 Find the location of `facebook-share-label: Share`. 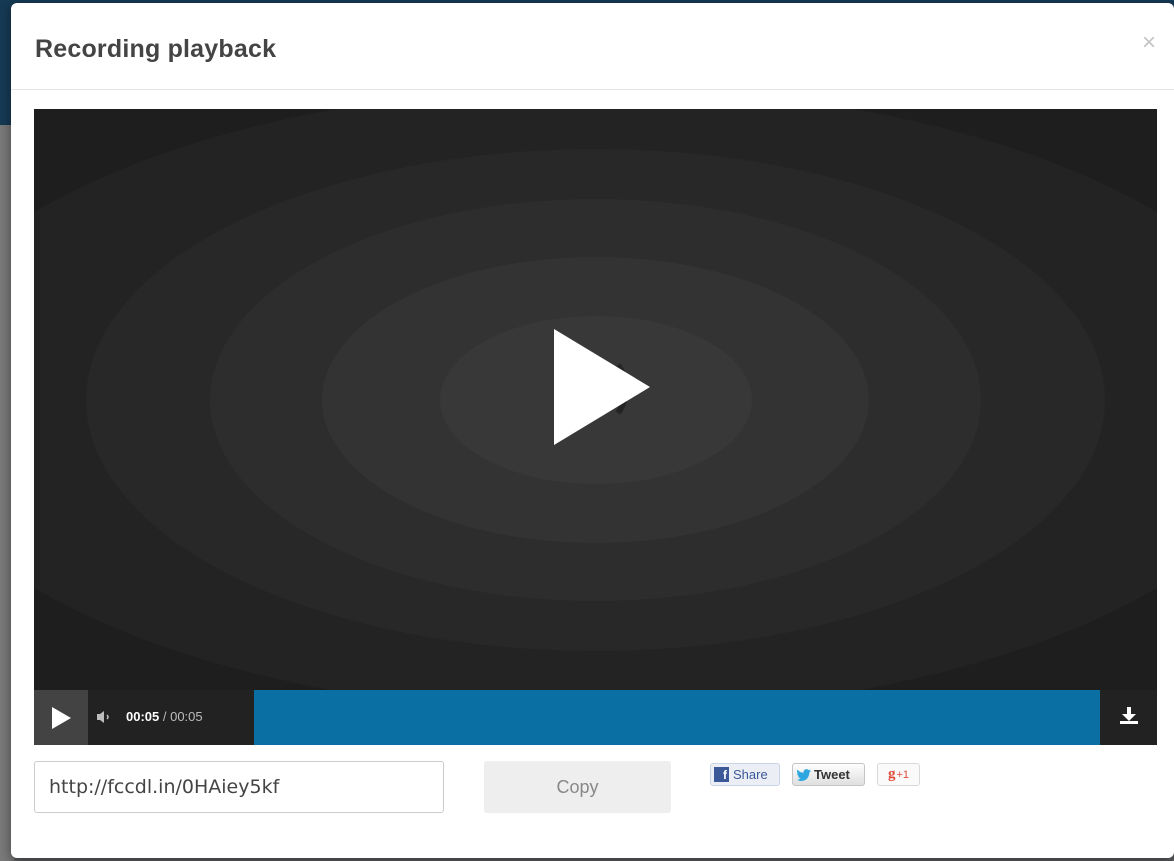

facebook-share-label: Share is located at coordinates (750, 774).